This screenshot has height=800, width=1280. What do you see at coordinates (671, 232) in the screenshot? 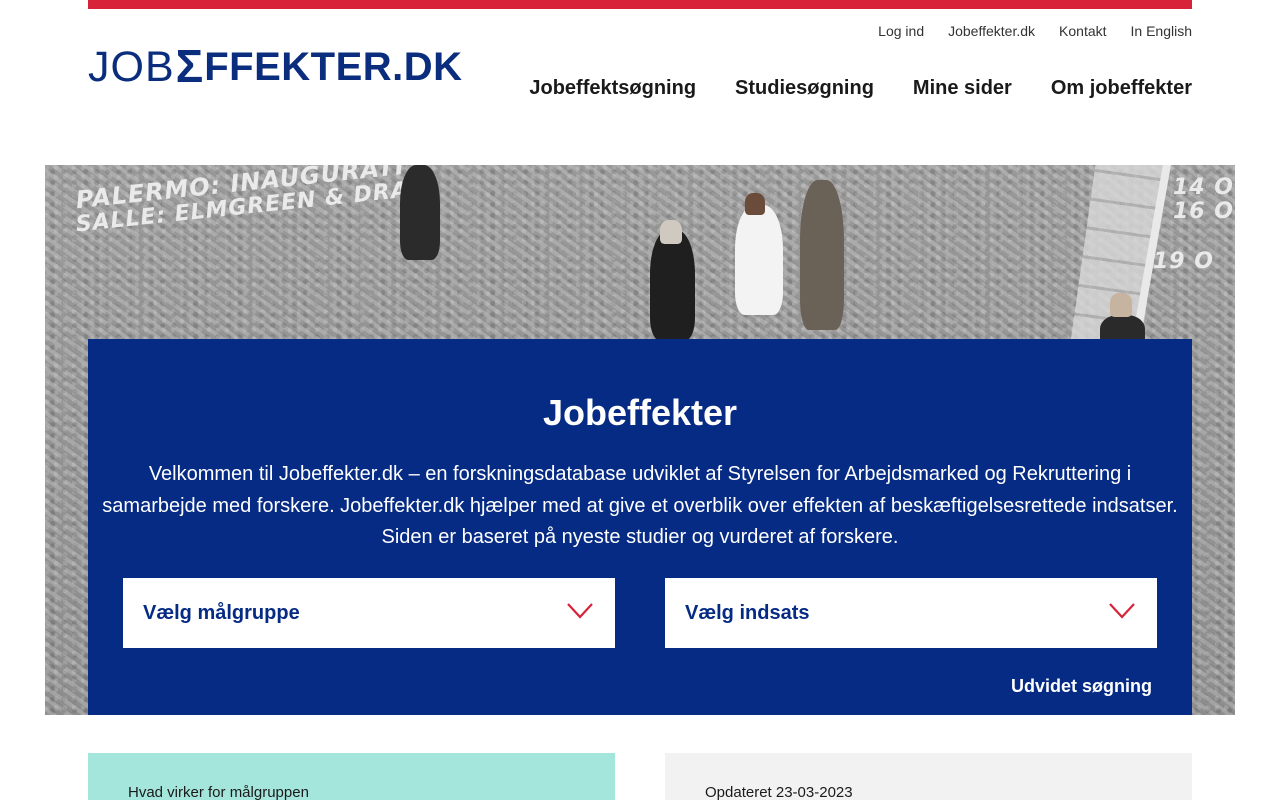
I see `hero-person-2-head` at bounding box center [671, 232].